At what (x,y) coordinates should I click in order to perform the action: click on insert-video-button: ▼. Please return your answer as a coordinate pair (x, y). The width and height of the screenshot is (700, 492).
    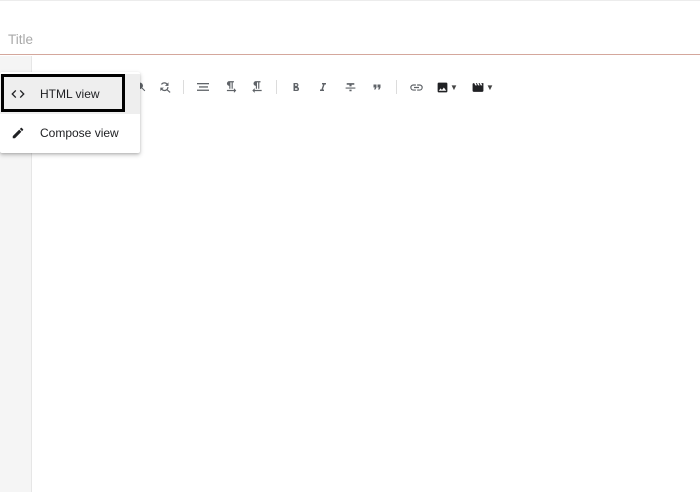
    Looking at the image, I should click on (482, 87).